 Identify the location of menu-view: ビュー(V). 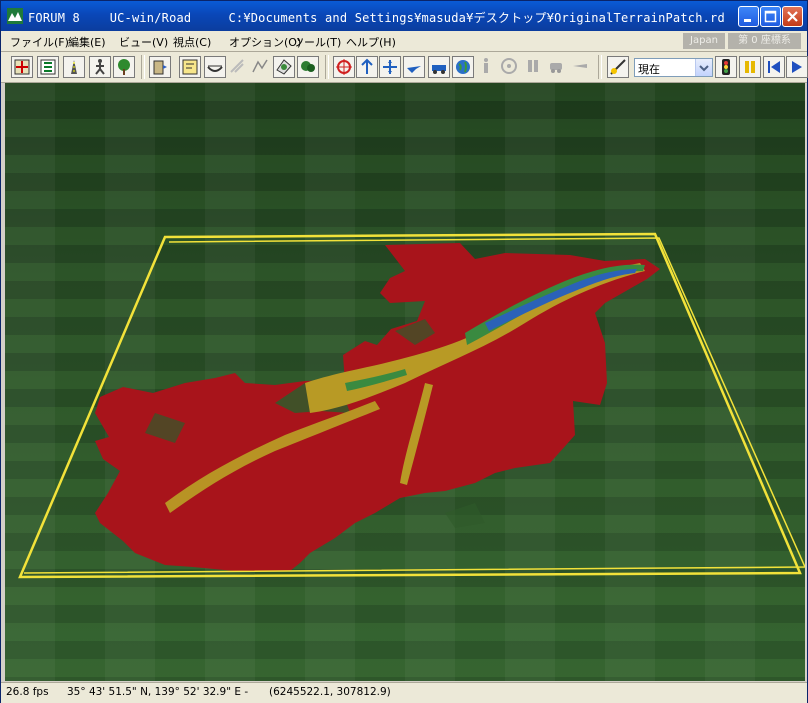
(143, 42).